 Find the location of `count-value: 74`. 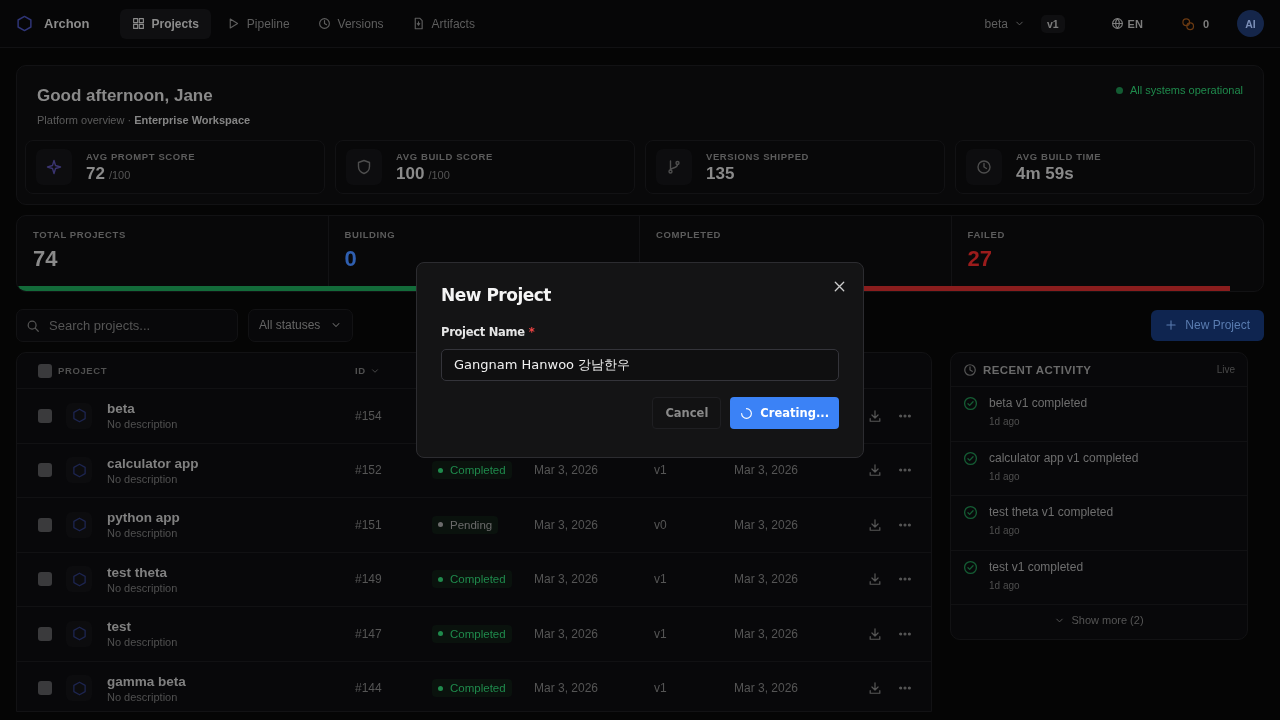

count-value: 74 is located at coordinates (46, 259).